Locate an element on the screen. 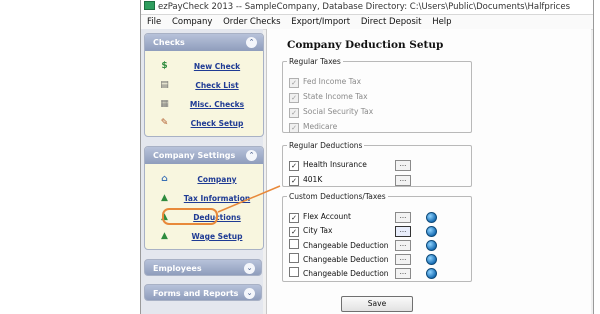 This screenshot has width=600, height=314. callout-line is located at coordinates (249, 199).